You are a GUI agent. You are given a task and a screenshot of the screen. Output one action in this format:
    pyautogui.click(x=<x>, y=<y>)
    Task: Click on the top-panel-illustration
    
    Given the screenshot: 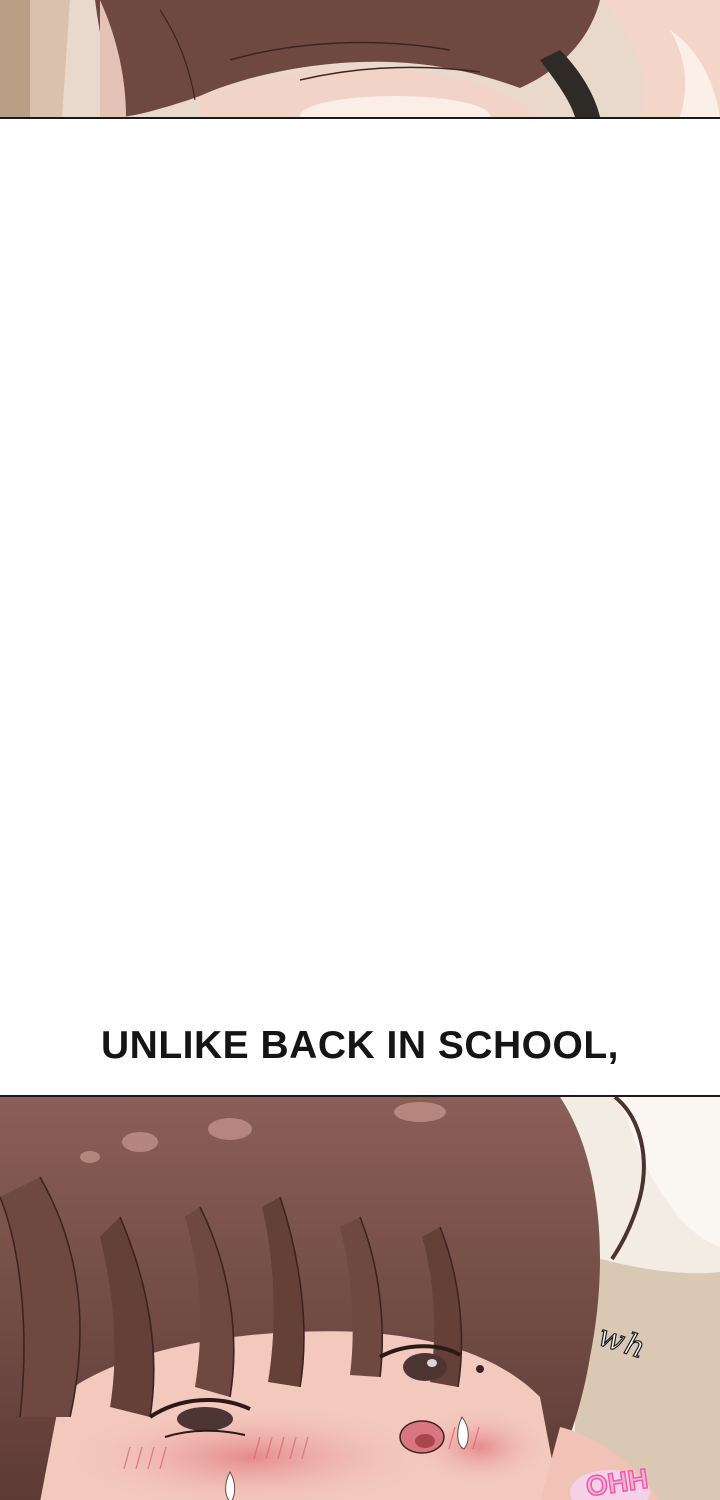 What is the action you would take?
    pyautogui.click(x=360, y=58)
    